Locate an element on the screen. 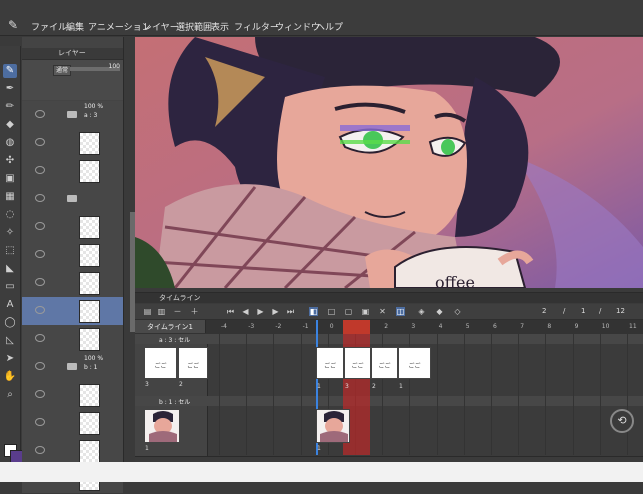 This screenshot has height=494, width=643. cell-number: 3 is located at coordinates (347, 386).